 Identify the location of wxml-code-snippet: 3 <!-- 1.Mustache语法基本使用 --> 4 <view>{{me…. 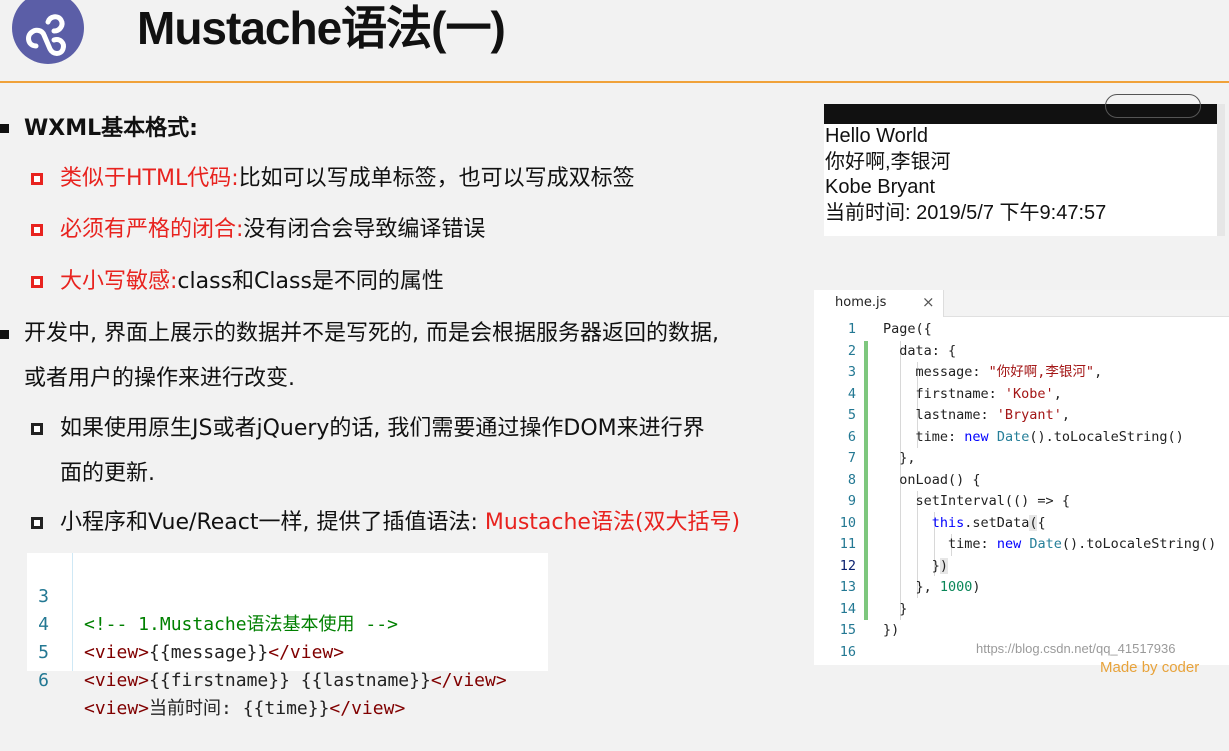
(287, 636).